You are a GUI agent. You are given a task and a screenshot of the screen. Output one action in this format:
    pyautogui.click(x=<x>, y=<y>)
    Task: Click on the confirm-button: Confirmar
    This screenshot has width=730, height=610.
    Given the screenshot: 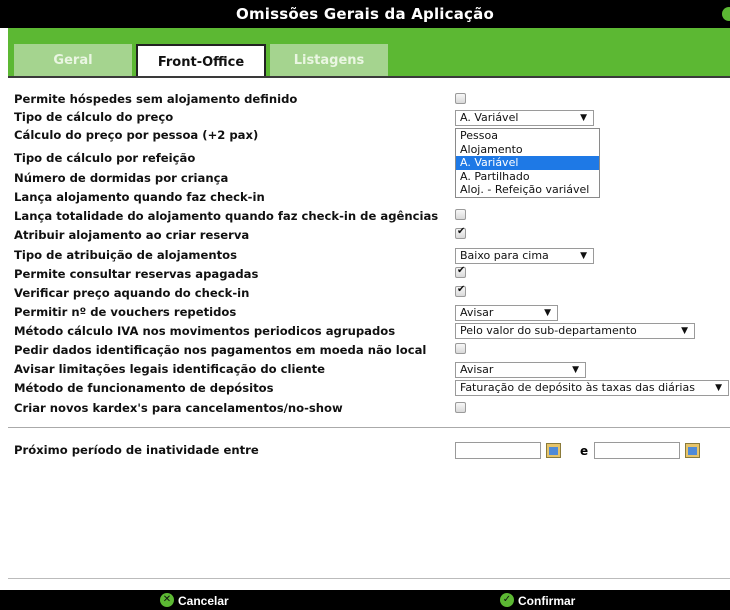 What is the action you would take?
    pyautogui.click(x=546, y=601)
    